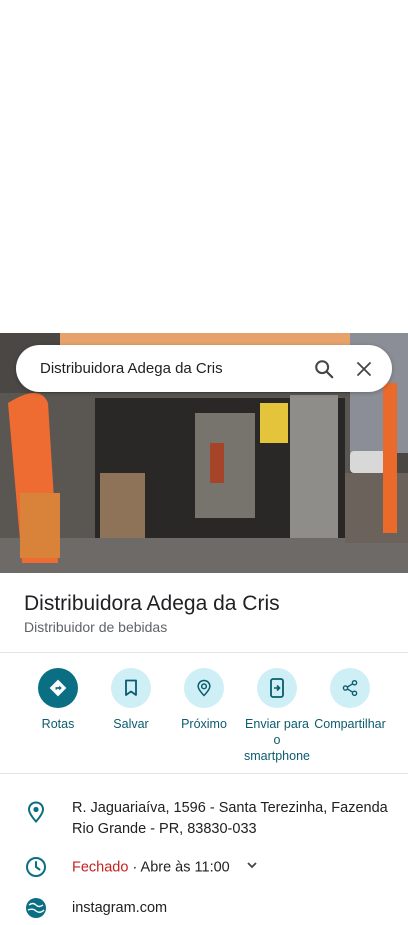 The width and height of the screenshot is (408, 925). I want to click on send-to-phone-icon, so click(277, 688).